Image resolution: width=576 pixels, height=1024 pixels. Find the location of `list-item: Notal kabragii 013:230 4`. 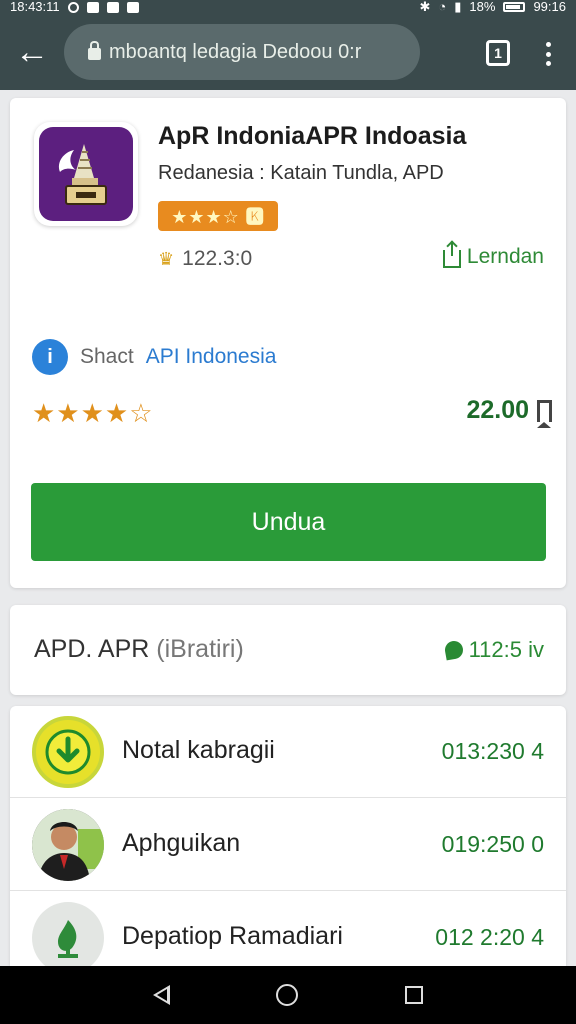

list-item: Notal kabragii 013:230 4 is located at coordinates (288, 752).